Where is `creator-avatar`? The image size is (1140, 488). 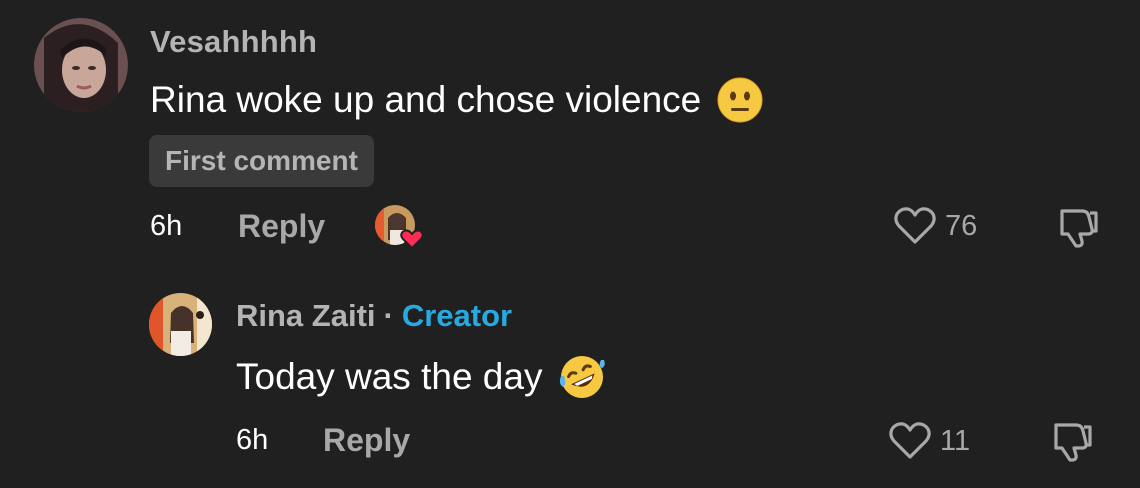
creator-avatar is located at coordinates (180, 324).